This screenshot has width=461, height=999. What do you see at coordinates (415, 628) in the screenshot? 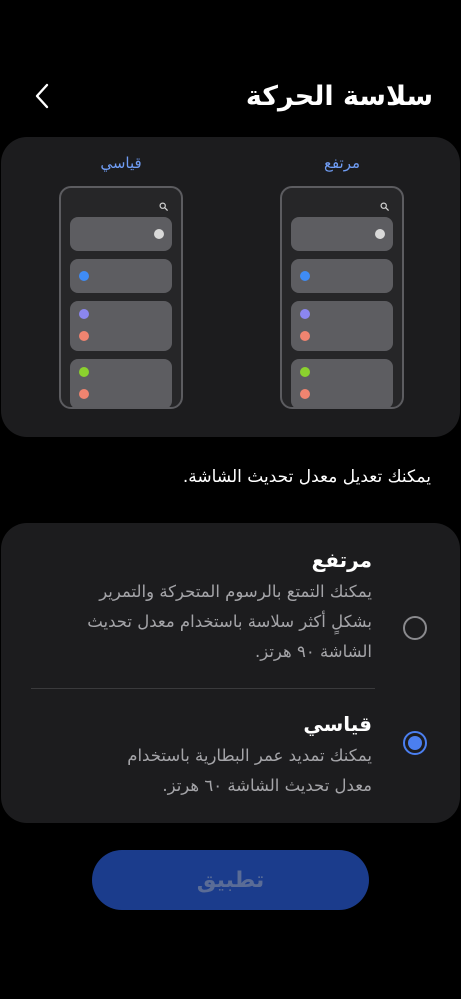
I see `radio-high` at bounding box center [415, 628].